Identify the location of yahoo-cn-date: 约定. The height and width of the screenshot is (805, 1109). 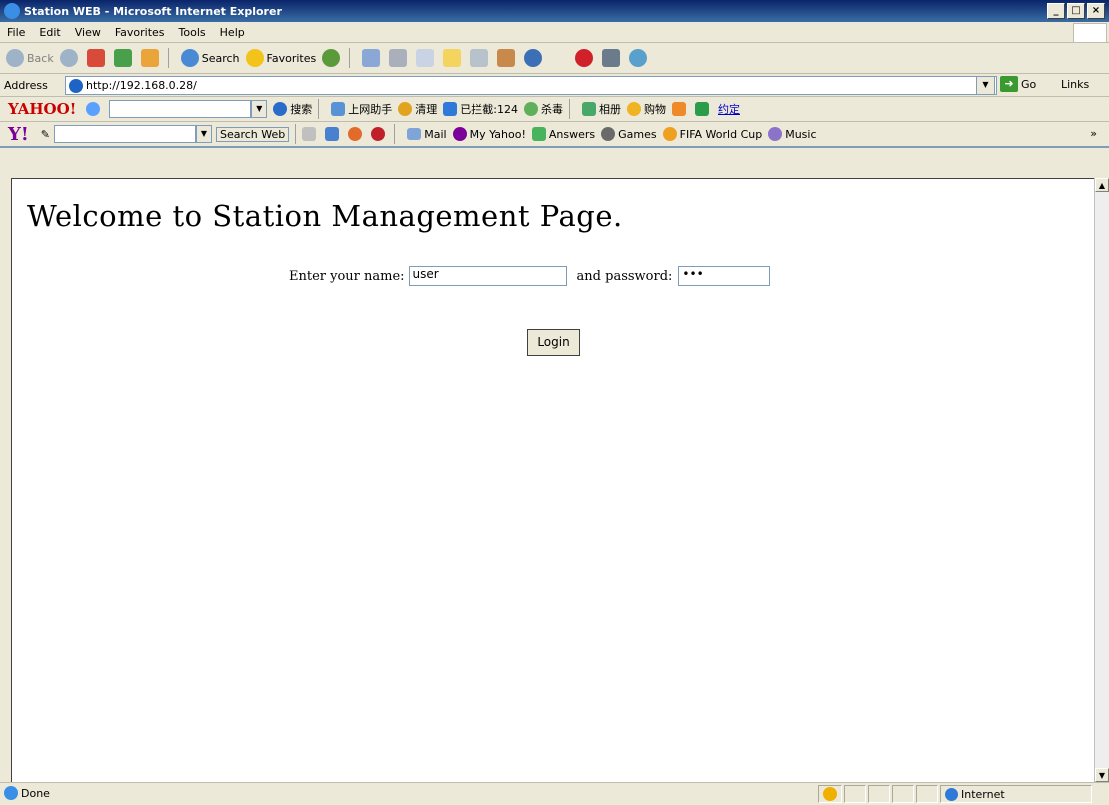
(729, 109).